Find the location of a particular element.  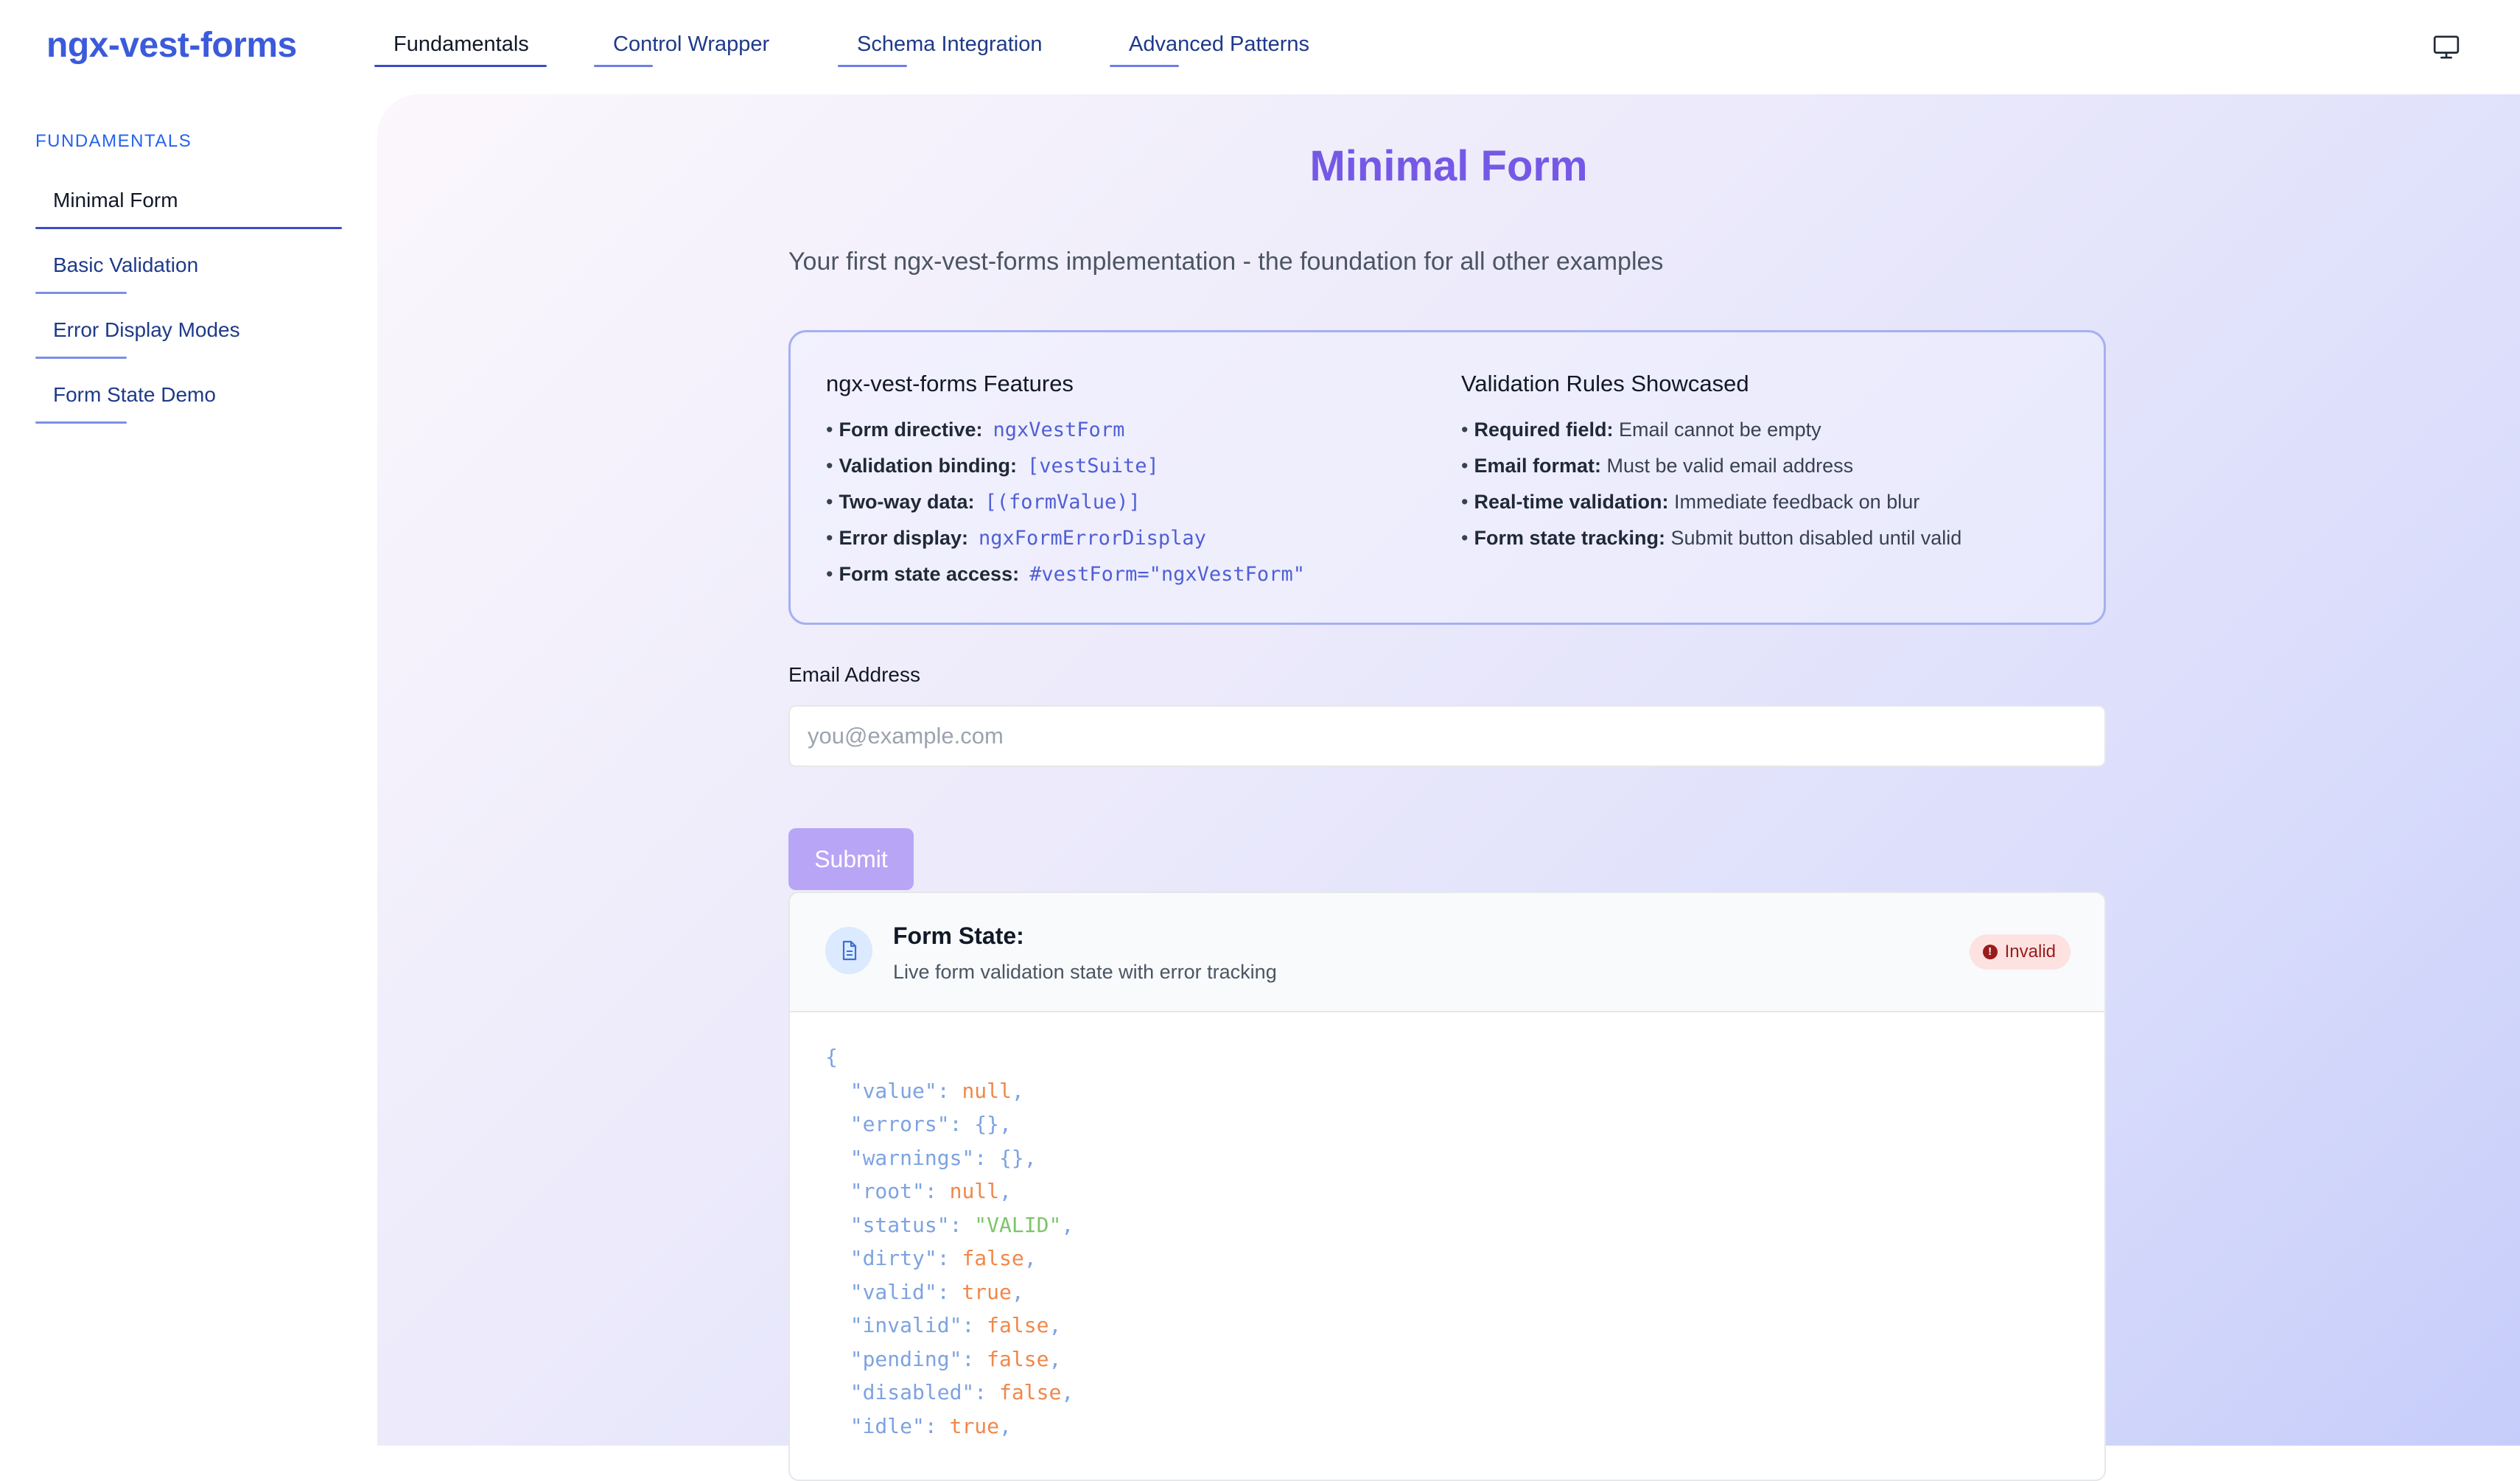

json-key: "disabled" is located at coordinates (912, 1392).